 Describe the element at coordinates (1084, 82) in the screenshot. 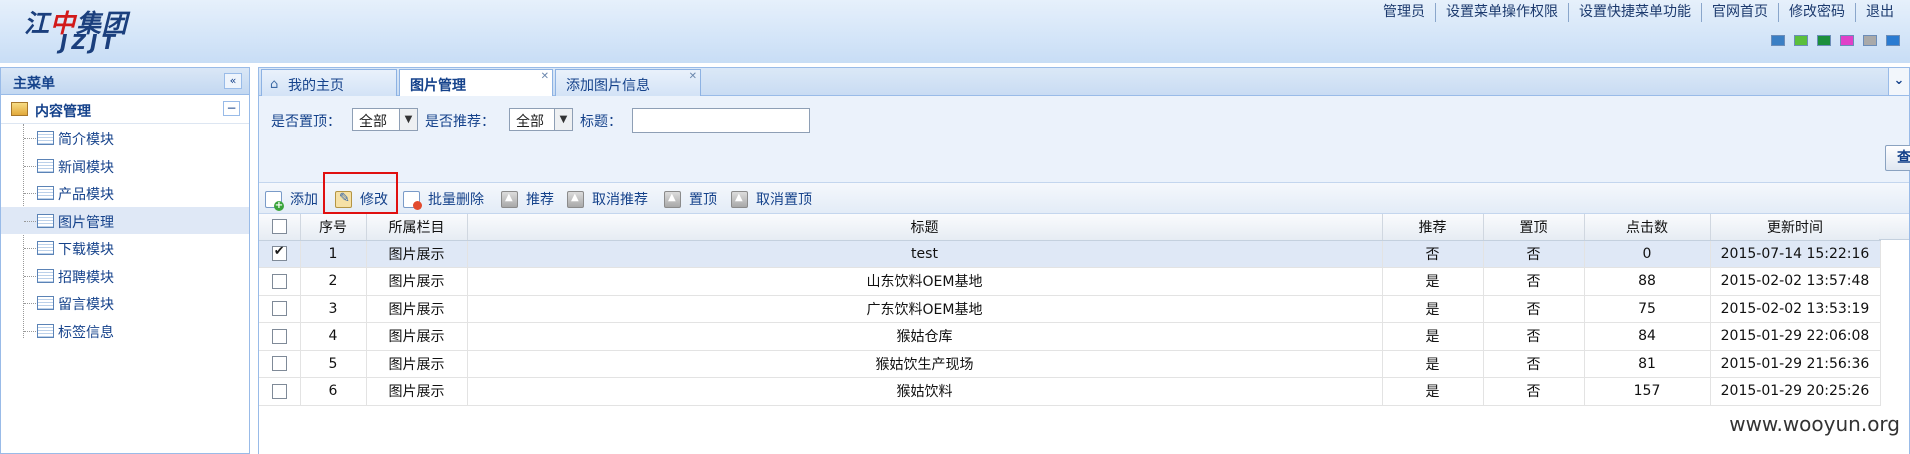

I see `tab-strip: ⌂ 我的主页 图片管理 ✕ 添加图片信息 ✕ ⌄` at that location.